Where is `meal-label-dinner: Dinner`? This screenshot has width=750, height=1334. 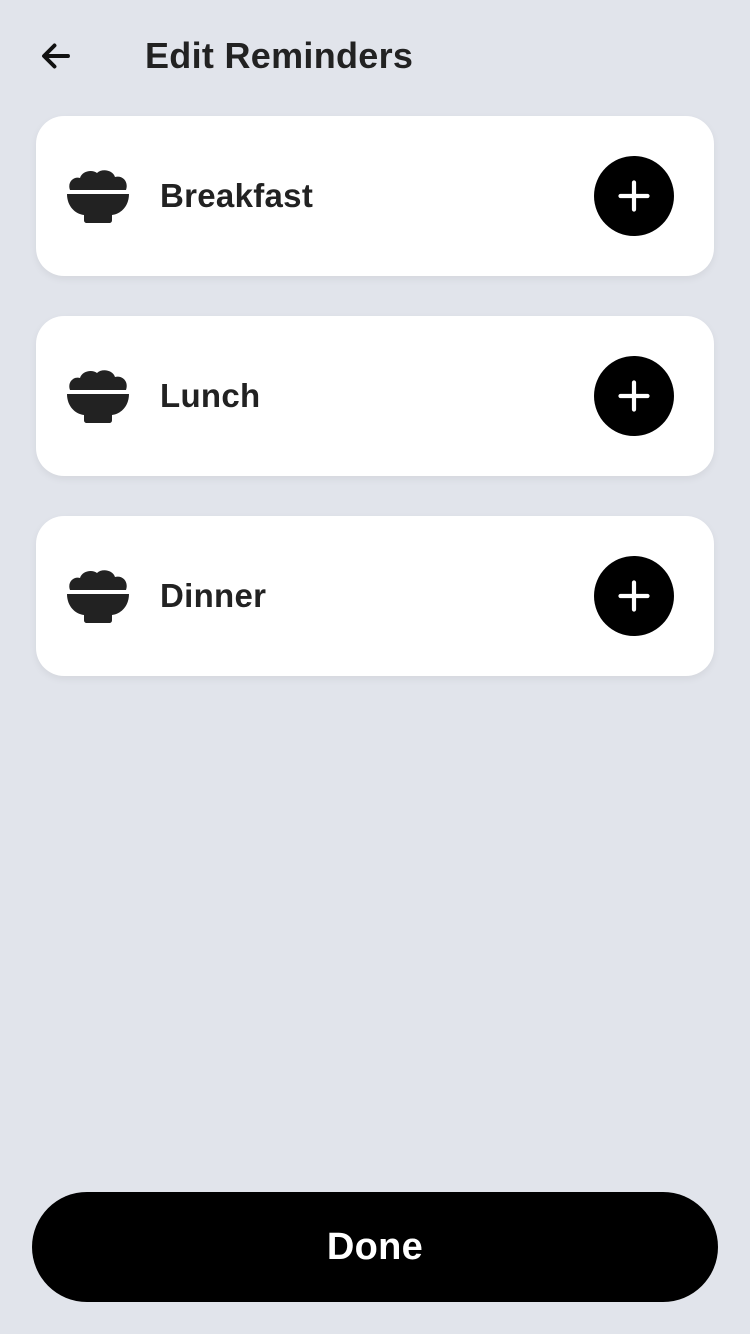
meal-label-dinner: Dinner is located at coordinates (213, 595).